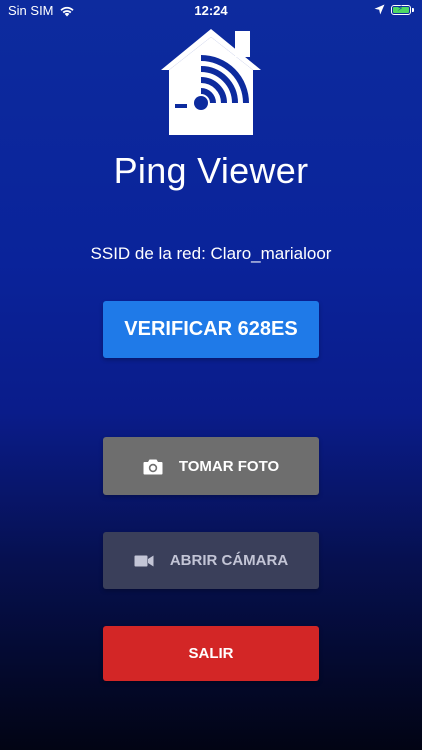 The height and width of the screenshot is (750, 422). I want to click on verify-button-label: VERIFICAR 628ES, so click(211, 329).